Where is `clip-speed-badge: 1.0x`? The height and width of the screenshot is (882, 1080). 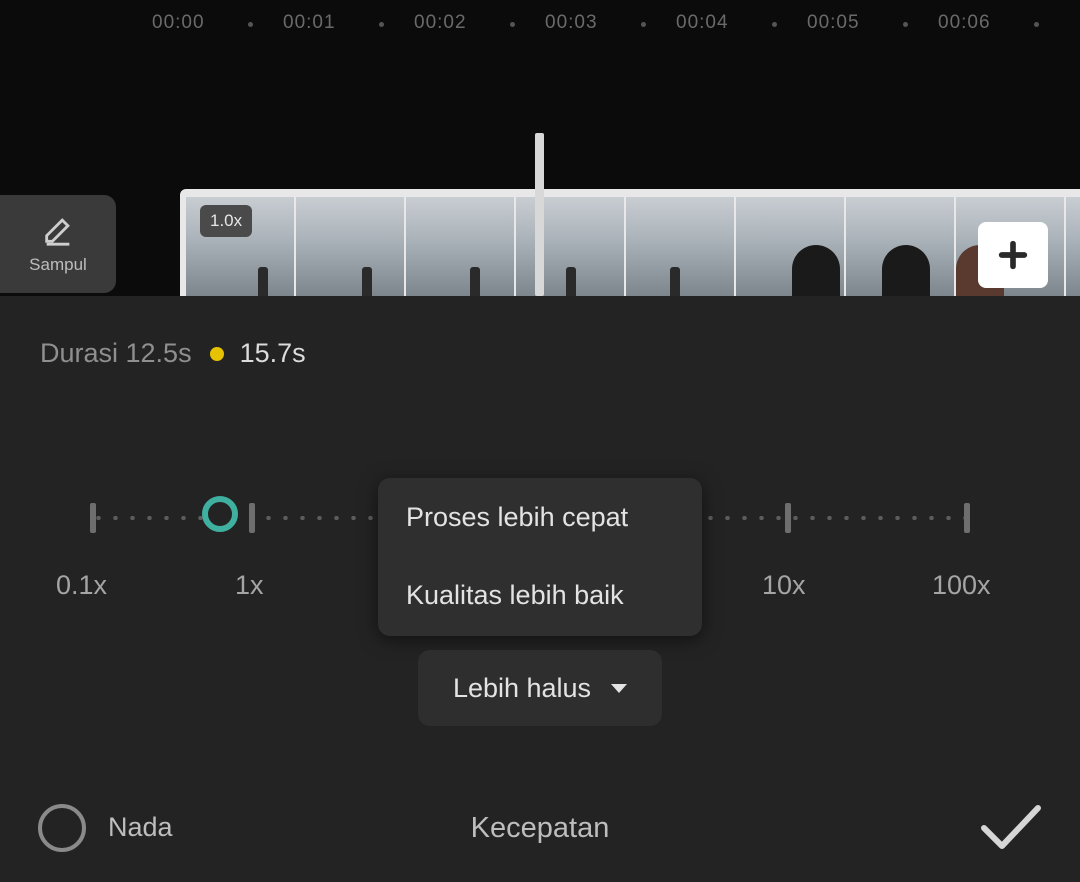 clip-speed-badge: 1.0x is located at coordinates (226, 221).